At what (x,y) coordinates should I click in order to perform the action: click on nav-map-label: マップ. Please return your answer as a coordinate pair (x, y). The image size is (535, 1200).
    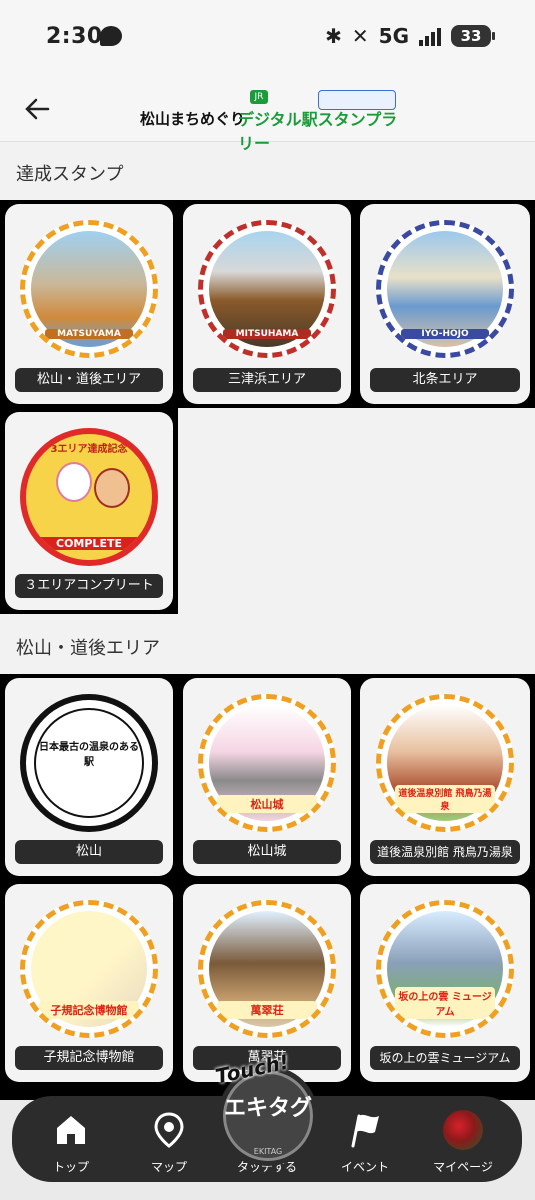
    Looking at the image, I should click on (168, 1167).